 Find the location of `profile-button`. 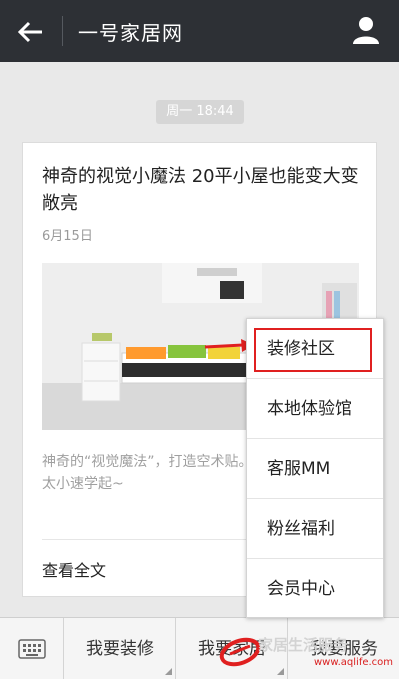

profile-button is located at coordinates (366, 30).